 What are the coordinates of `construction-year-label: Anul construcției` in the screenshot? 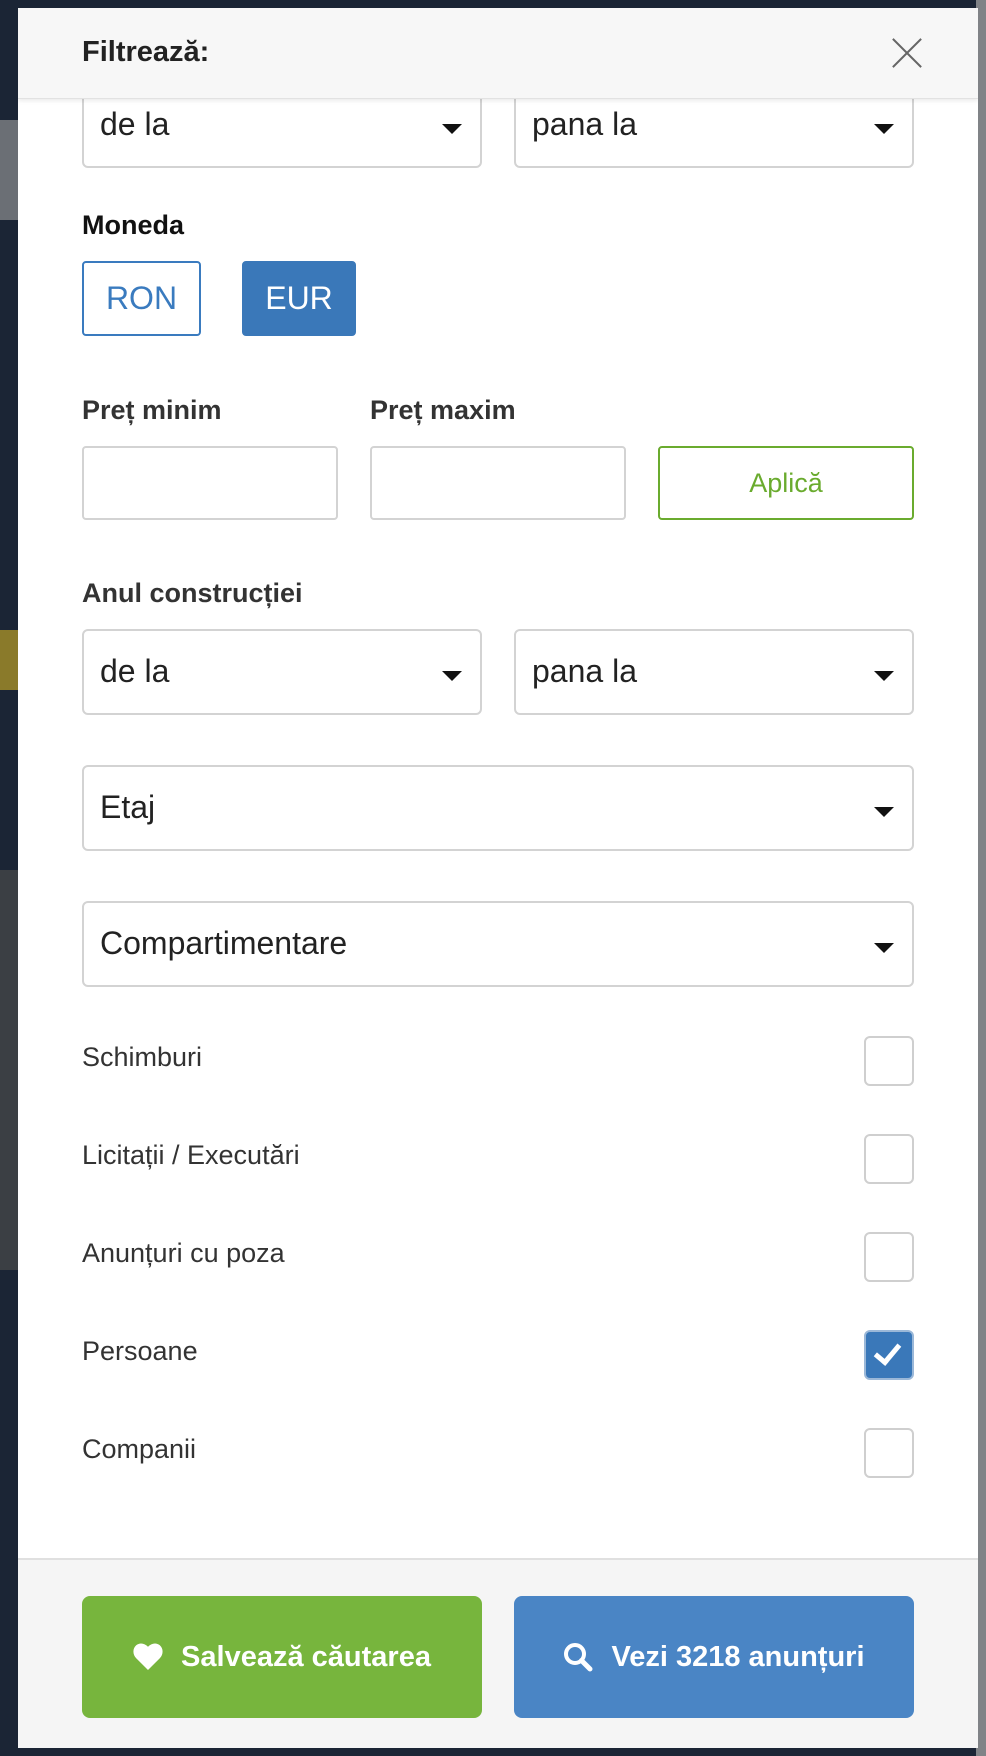 It's located at (192, 593).